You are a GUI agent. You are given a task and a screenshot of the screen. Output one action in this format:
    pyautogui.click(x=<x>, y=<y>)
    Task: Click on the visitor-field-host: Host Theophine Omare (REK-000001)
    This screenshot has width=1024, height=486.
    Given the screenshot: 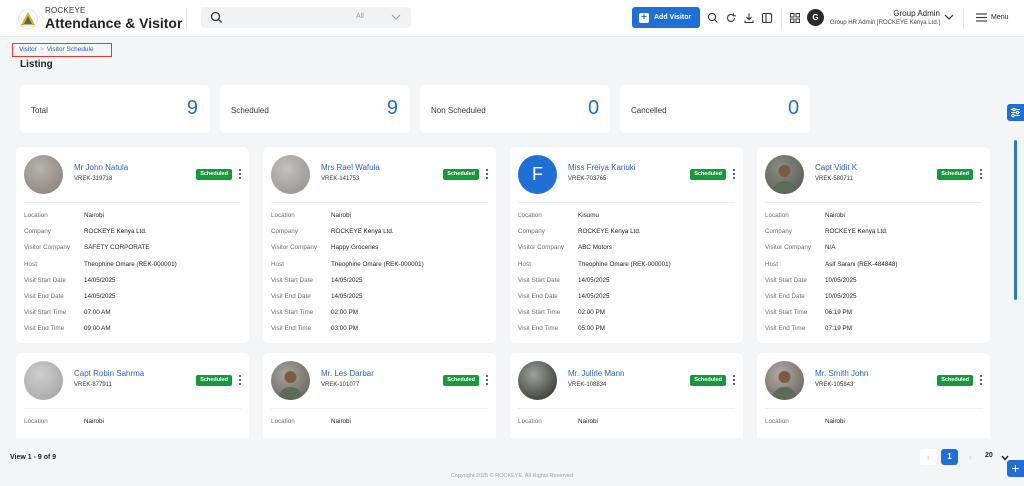 What is the action you would take?
    pyautogui.click(x=100, y=266)
    